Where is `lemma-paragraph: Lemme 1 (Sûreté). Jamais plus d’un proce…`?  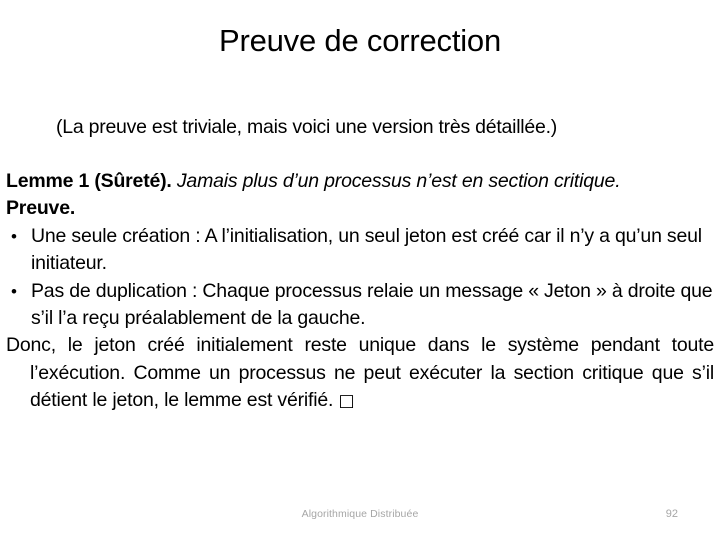 lemma-paragraph: Lemme 1 (Sûreté). Jamais plus d’un proce… is located at coordinates (360, 181).